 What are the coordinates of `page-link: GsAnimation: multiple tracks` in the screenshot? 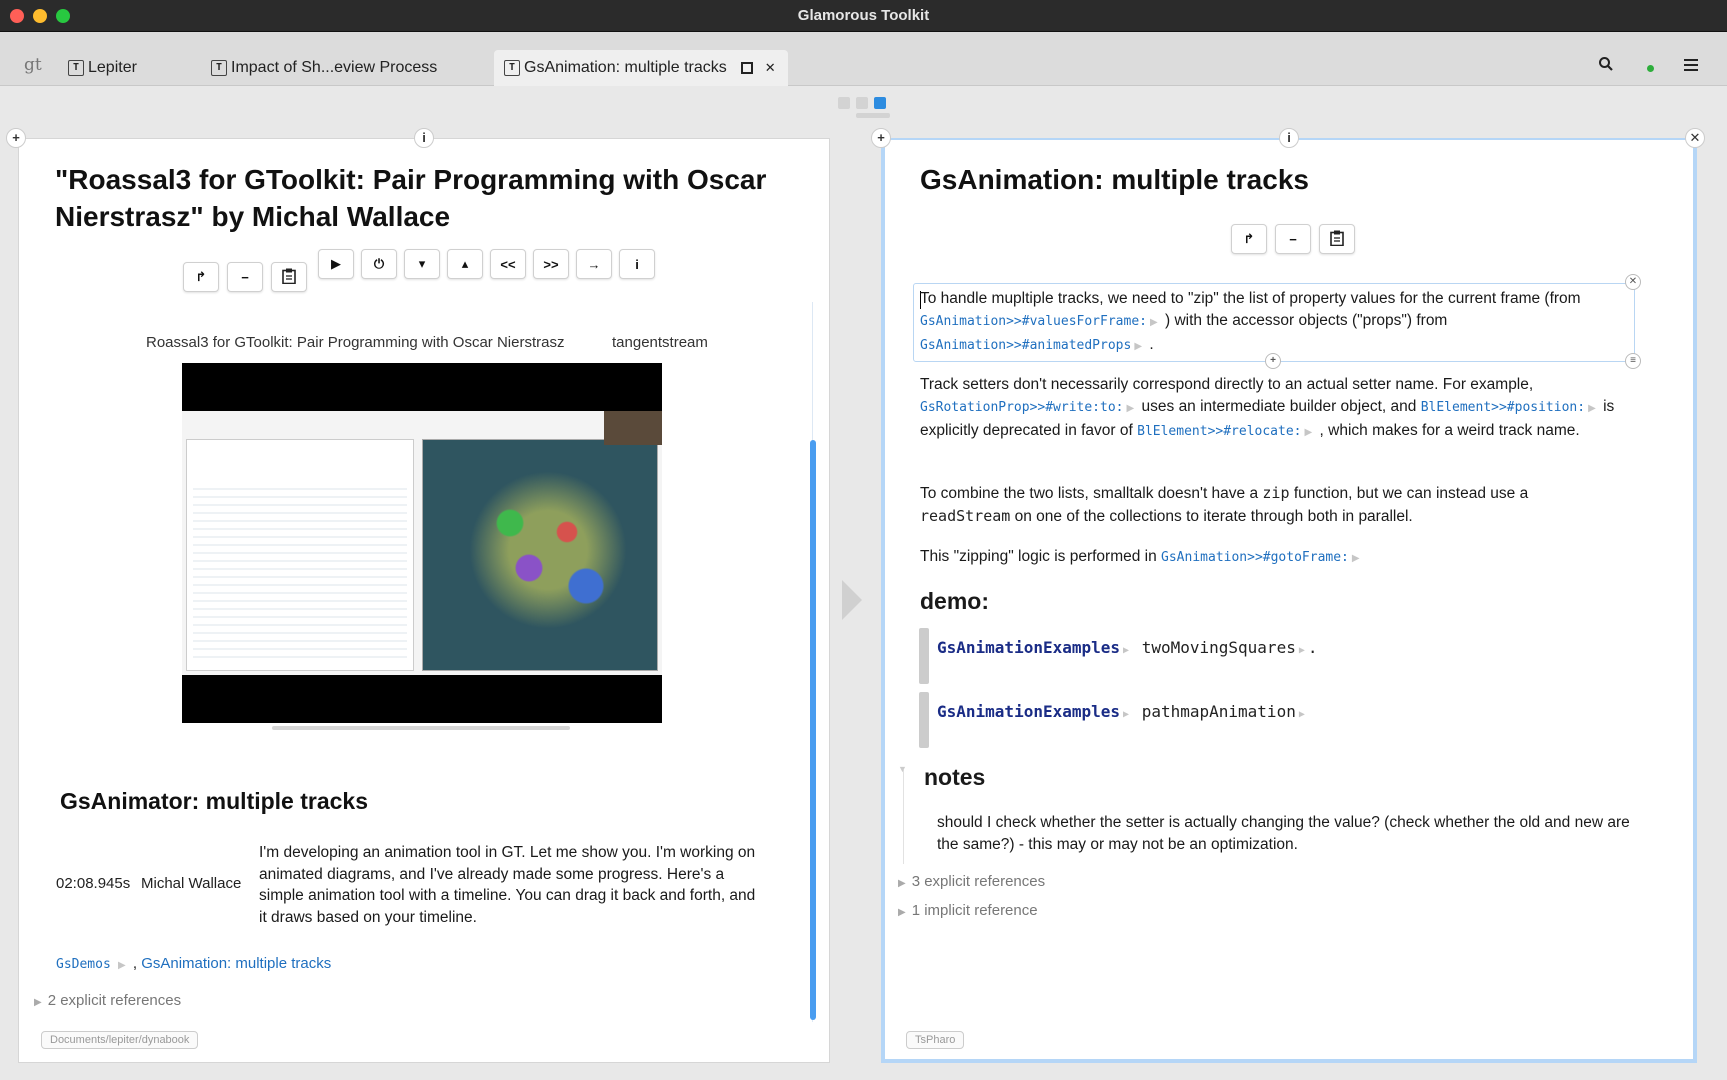 It's located at (236, 963).